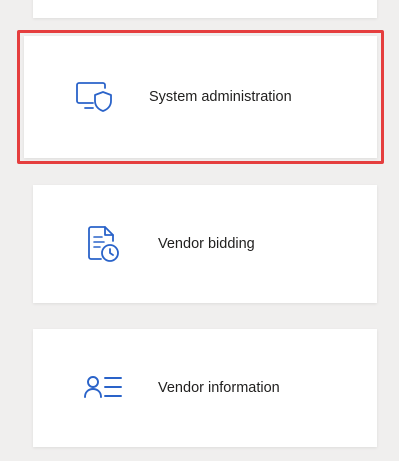 The width and height of the screenshot is (399, 461). Describe the element at coordinates (219, 388) in the screenshot. I see `vendor-information-label: Vendor information` at that location.